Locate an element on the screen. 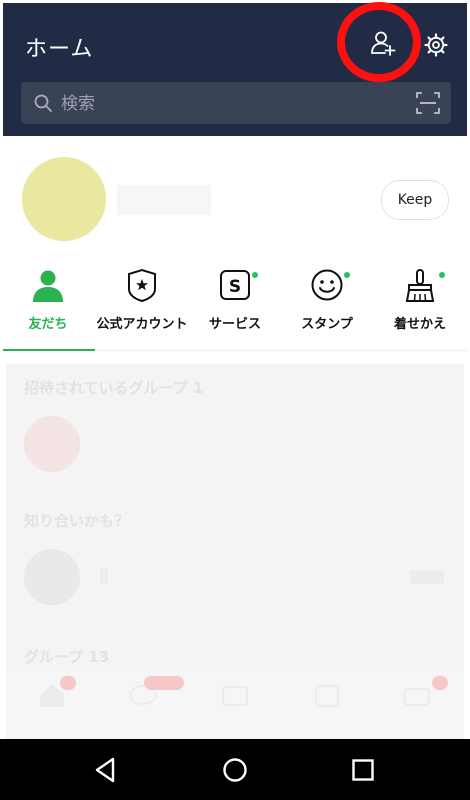 This screenshot has height=800, width=470. suggested-friend-name-placeholder is located at coordinates (104, 576).